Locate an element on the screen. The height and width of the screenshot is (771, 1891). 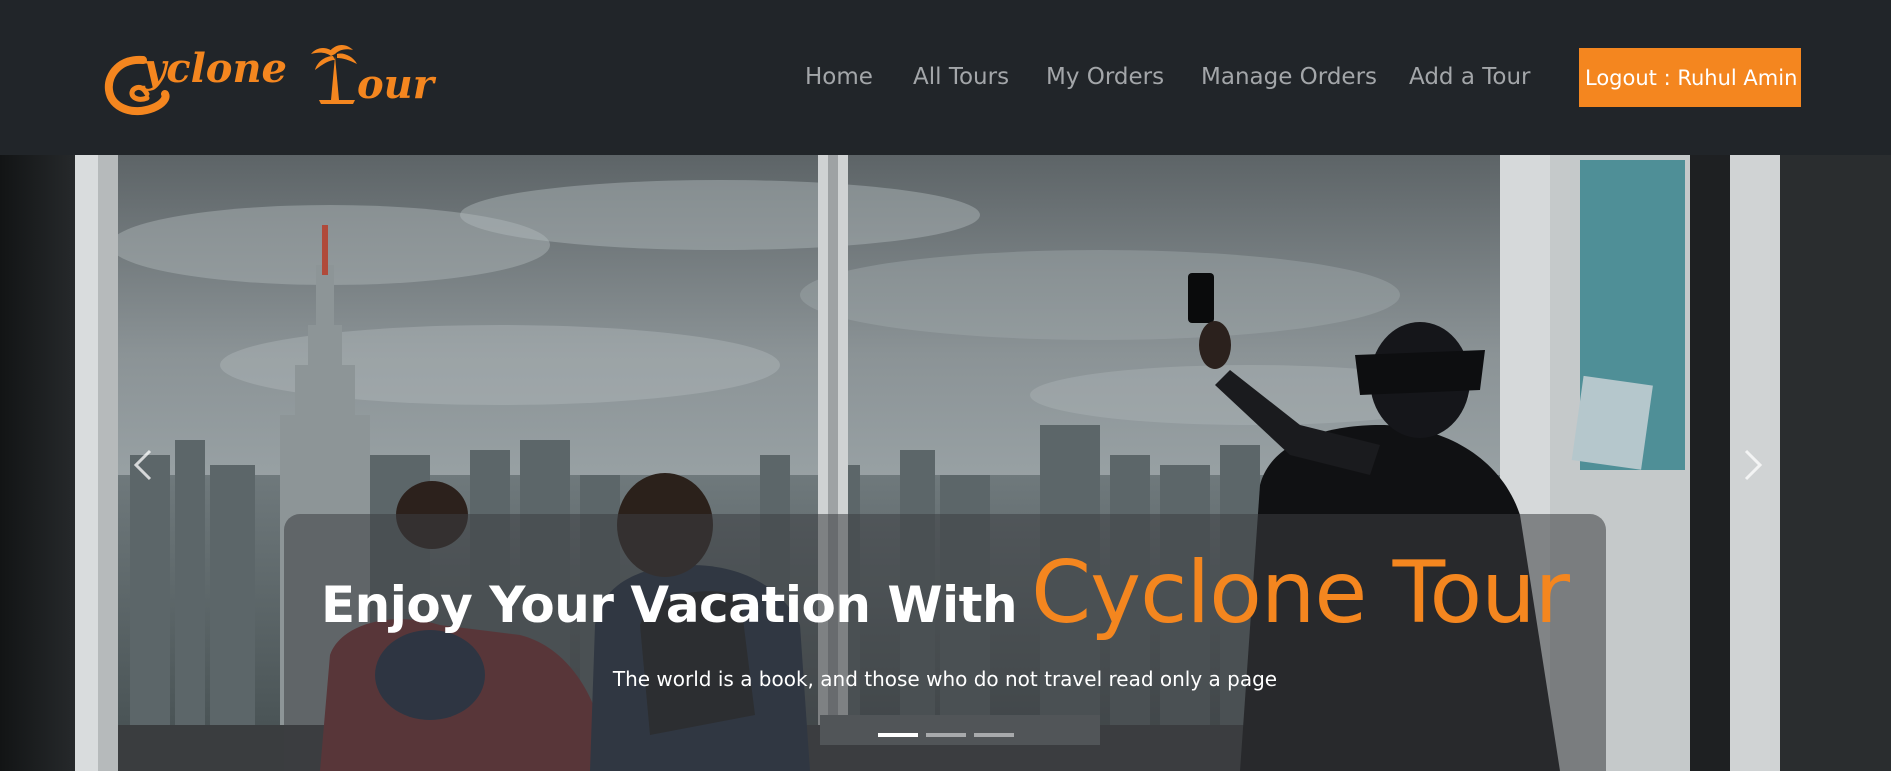
nav-all-tours: All Tours is located at coordinates (961, 77).